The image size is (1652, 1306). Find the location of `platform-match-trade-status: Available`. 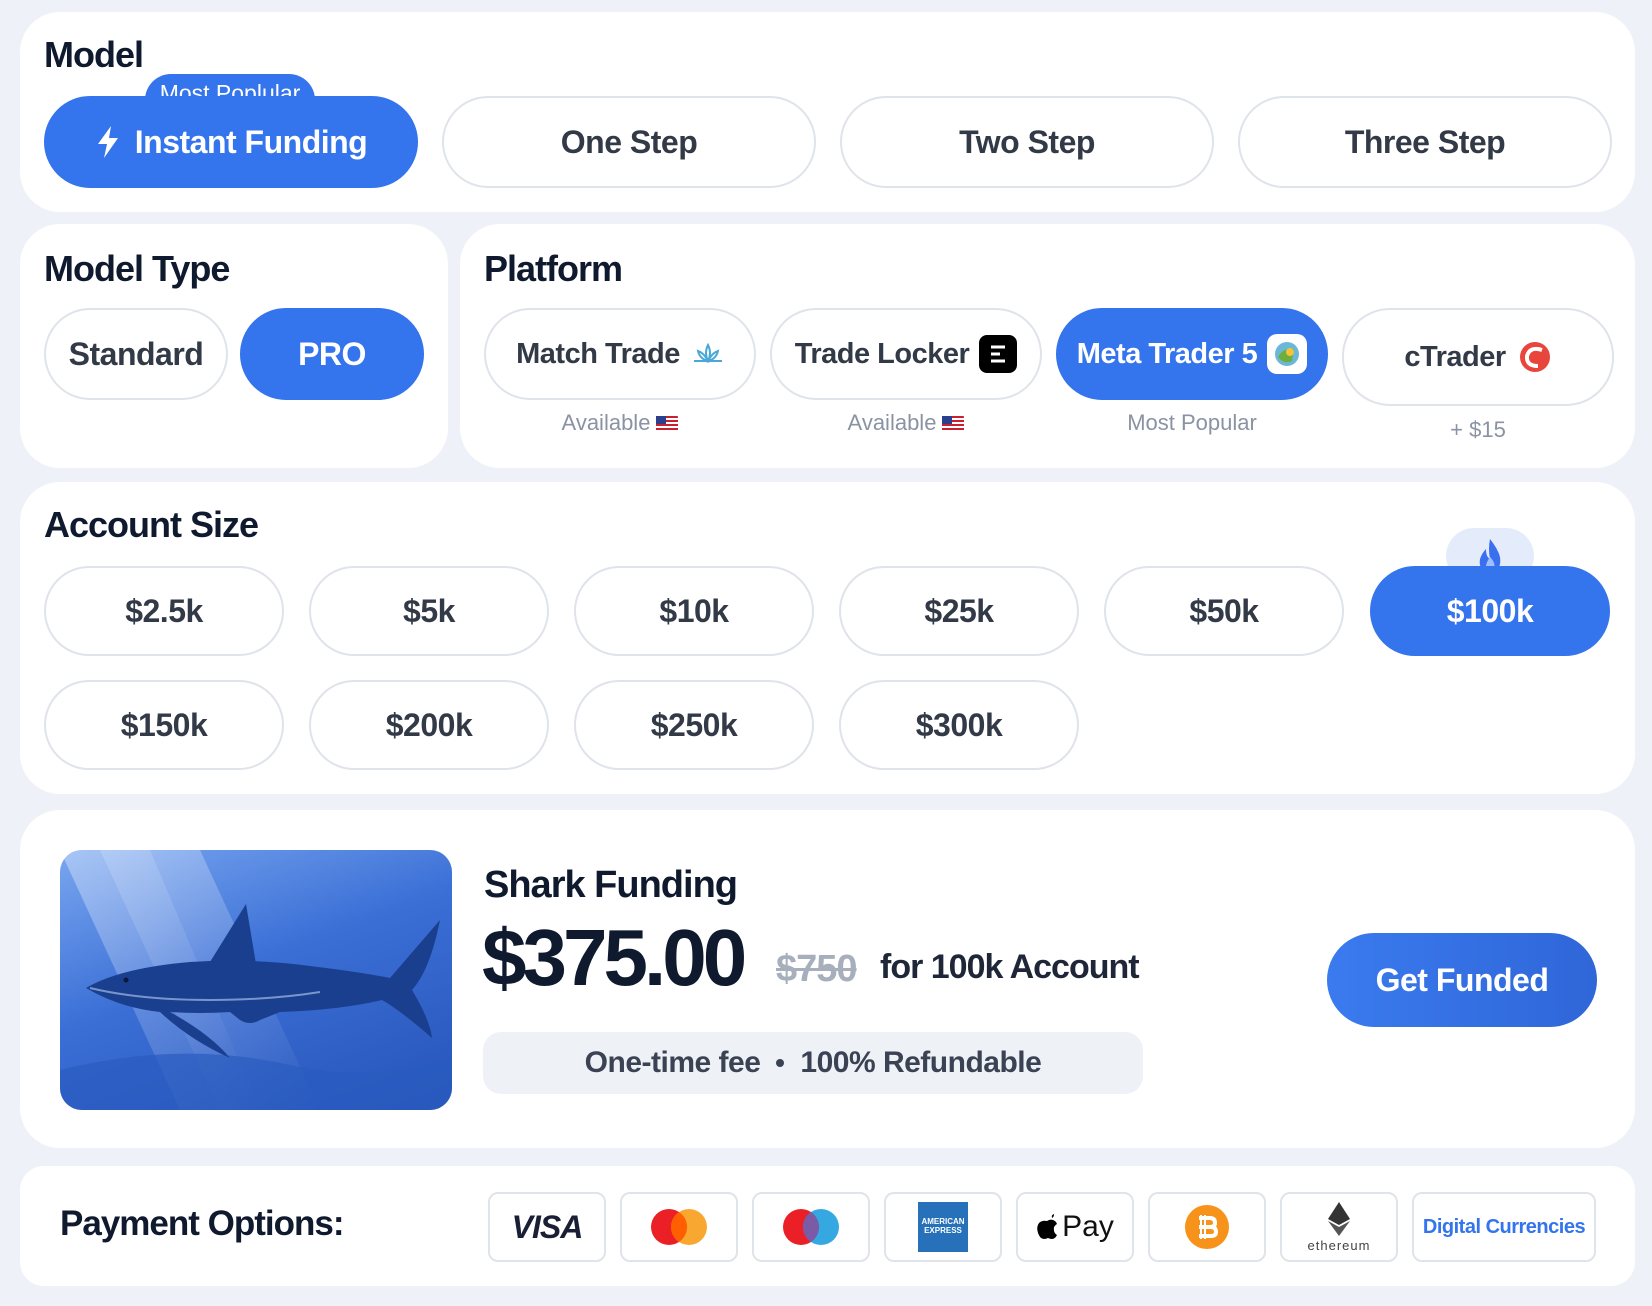

platform-match-trade-status: Available is located at coordinates (620, 423).